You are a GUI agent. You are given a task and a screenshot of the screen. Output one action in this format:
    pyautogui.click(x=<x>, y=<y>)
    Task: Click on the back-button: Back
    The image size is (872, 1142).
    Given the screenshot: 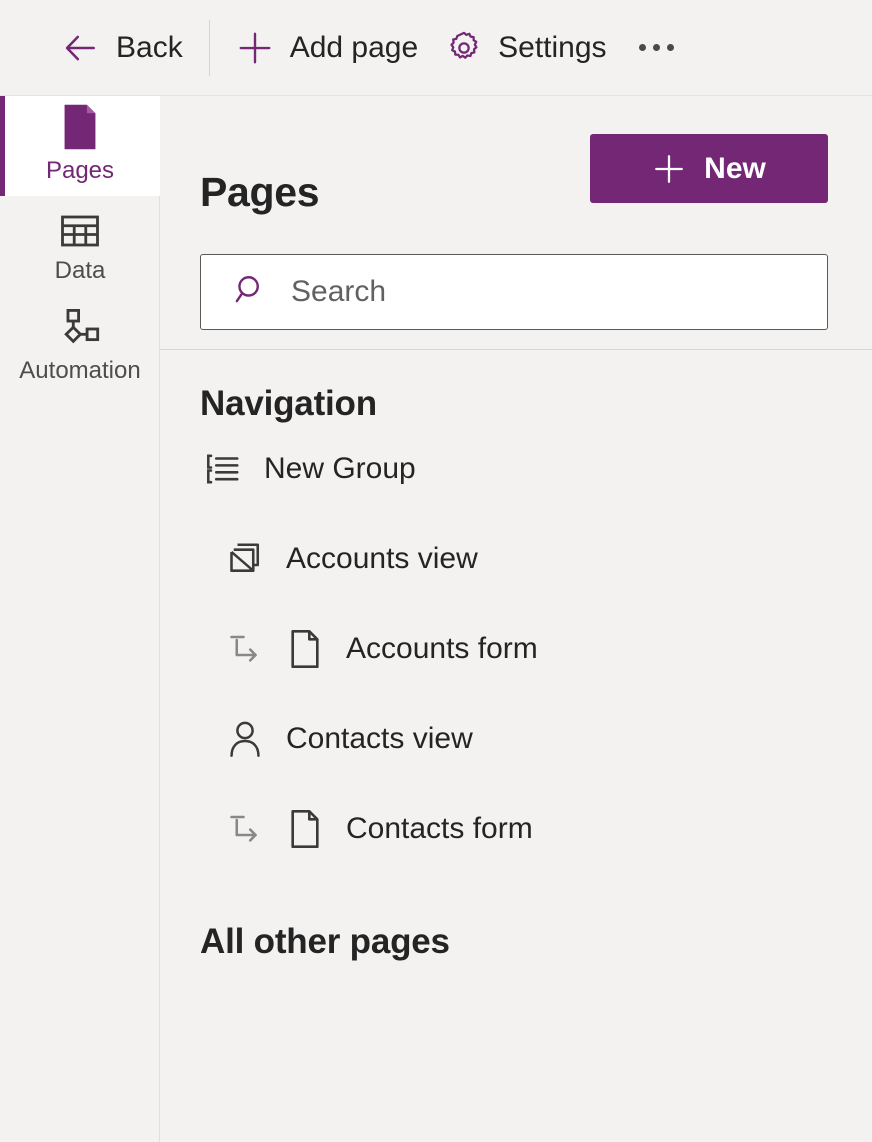 What is the action you would take?
    pyautogui.click(x=122, y=48)
    